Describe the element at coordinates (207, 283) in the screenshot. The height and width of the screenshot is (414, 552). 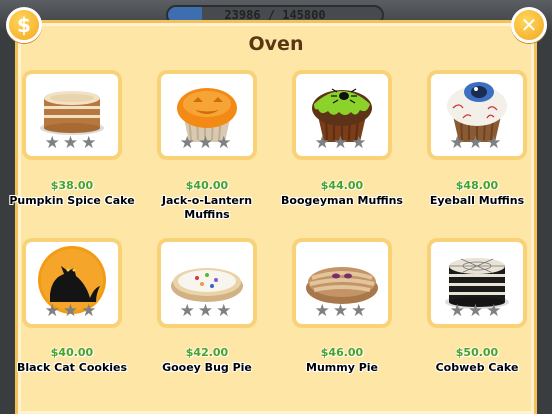
I see `recipe-tile-gooey-bug-pie: ★★★` at that location.